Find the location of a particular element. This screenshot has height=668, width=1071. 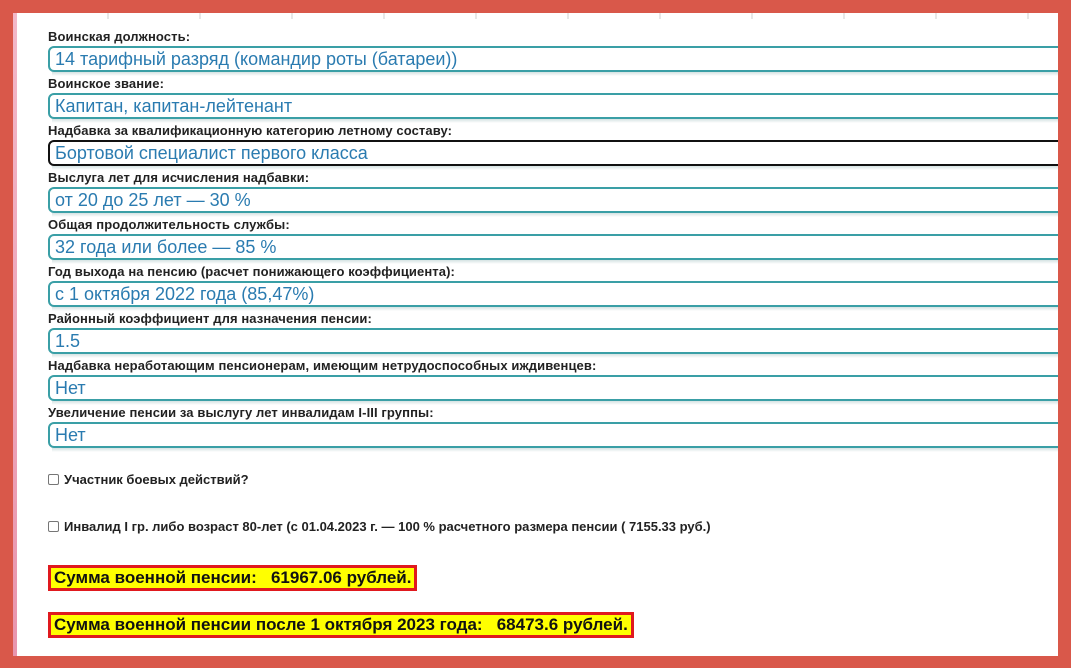

select-dependents-bonus: Нет is located at coordinates (559, 388).